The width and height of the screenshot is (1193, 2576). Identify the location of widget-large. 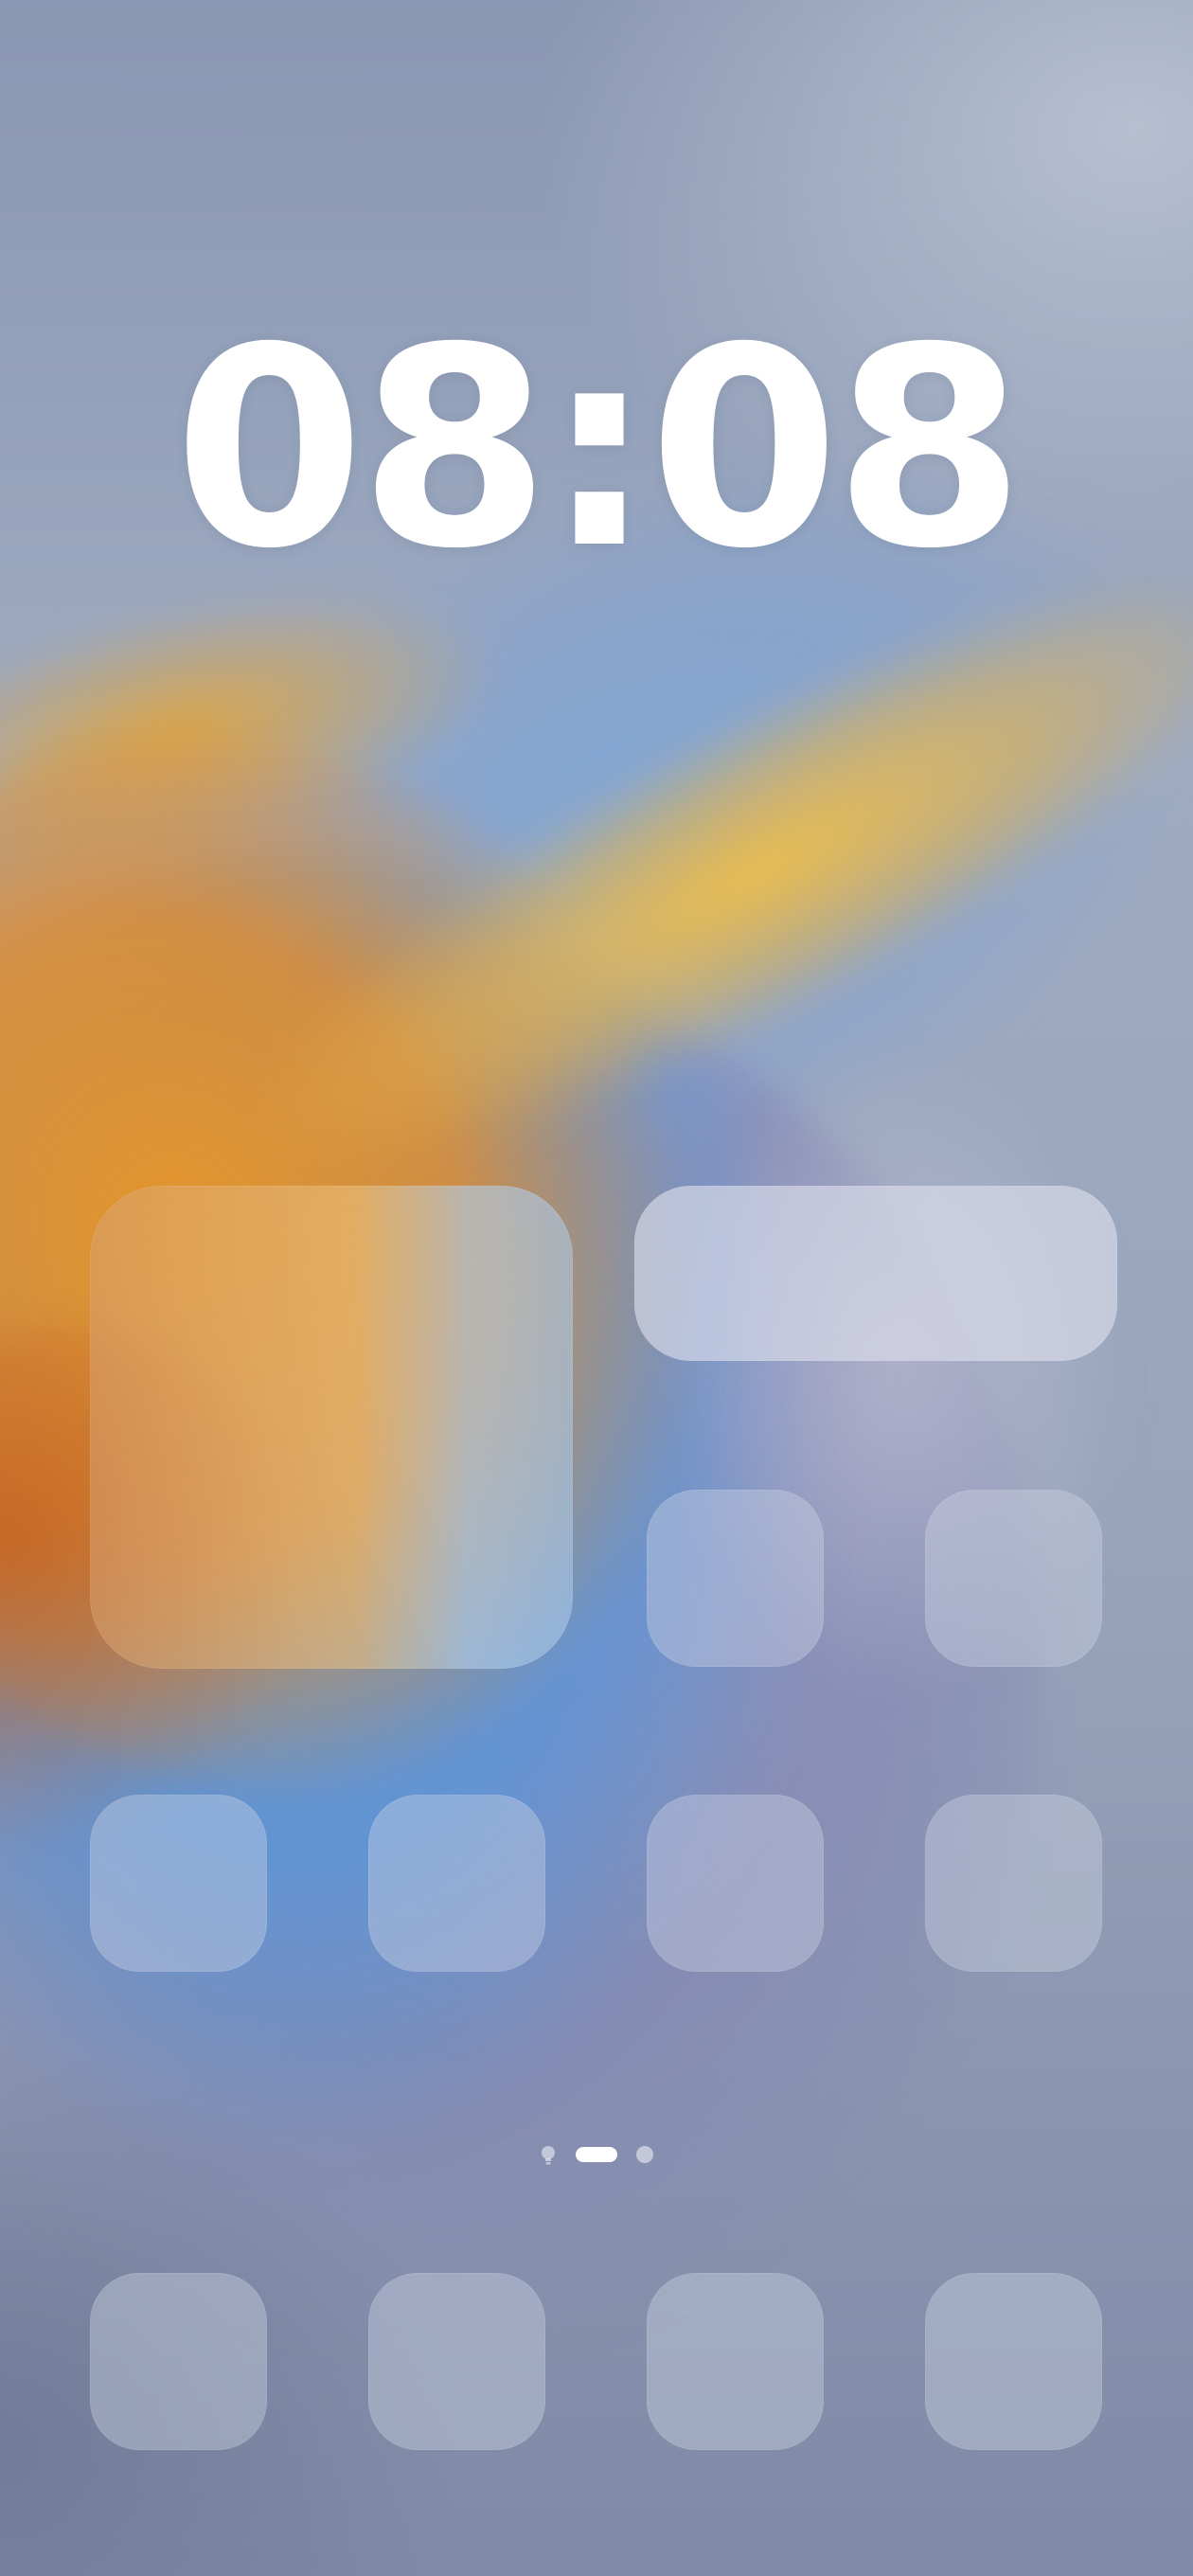
(331, 1427).